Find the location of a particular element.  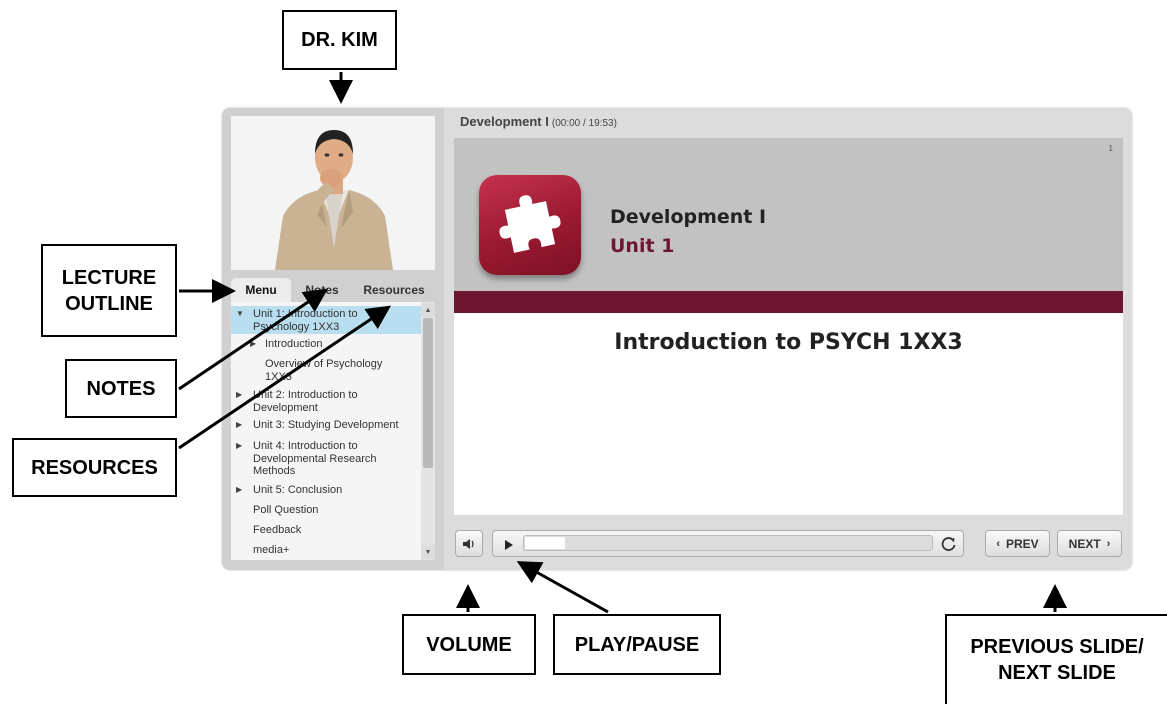

callout-presenter-text: DR. KIM is located at coordinates (339, 40).